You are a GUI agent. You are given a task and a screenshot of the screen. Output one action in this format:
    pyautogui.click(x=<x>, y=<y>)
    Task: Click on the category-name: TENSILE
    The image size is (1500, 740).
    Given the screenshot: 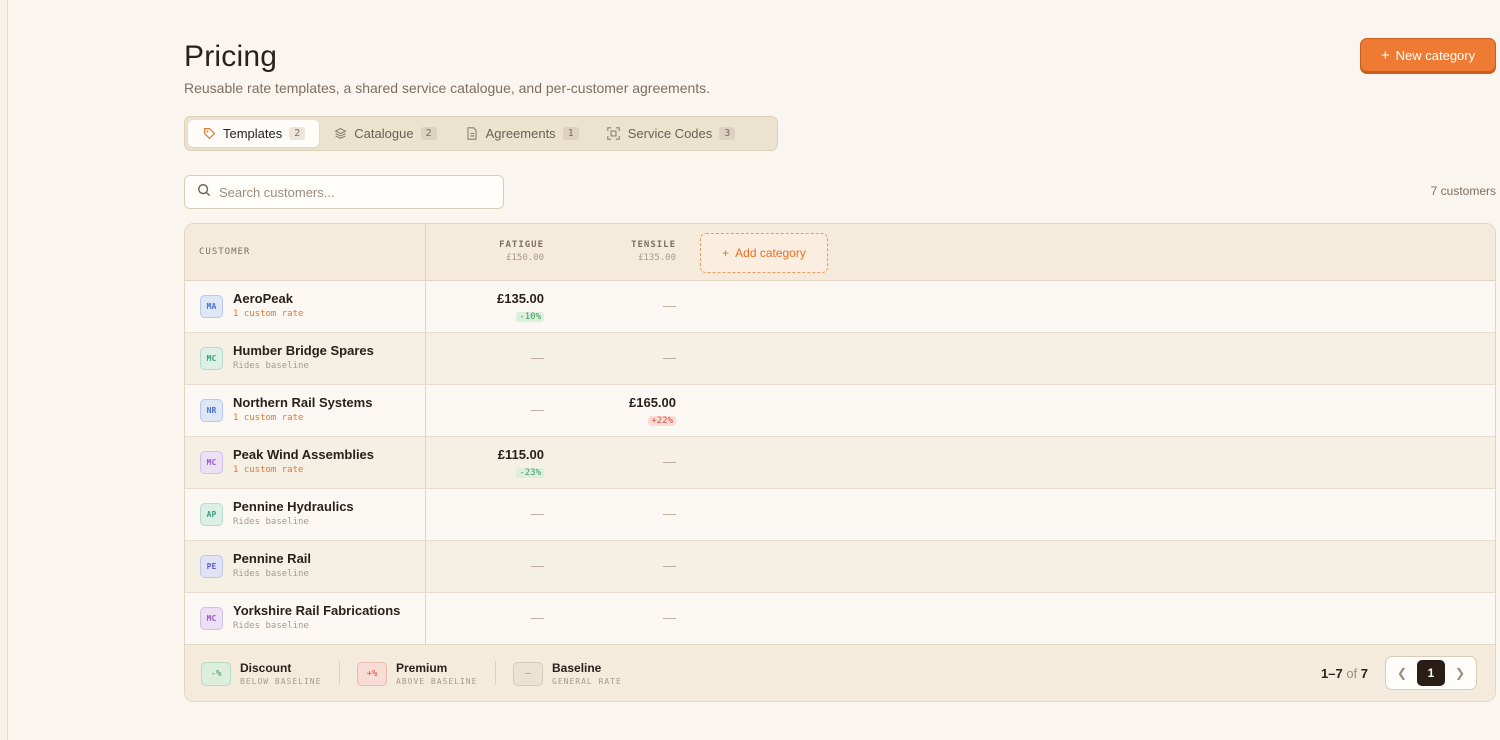 What is the action you would take?
    pyautogui.click(x=653, y=245)
    